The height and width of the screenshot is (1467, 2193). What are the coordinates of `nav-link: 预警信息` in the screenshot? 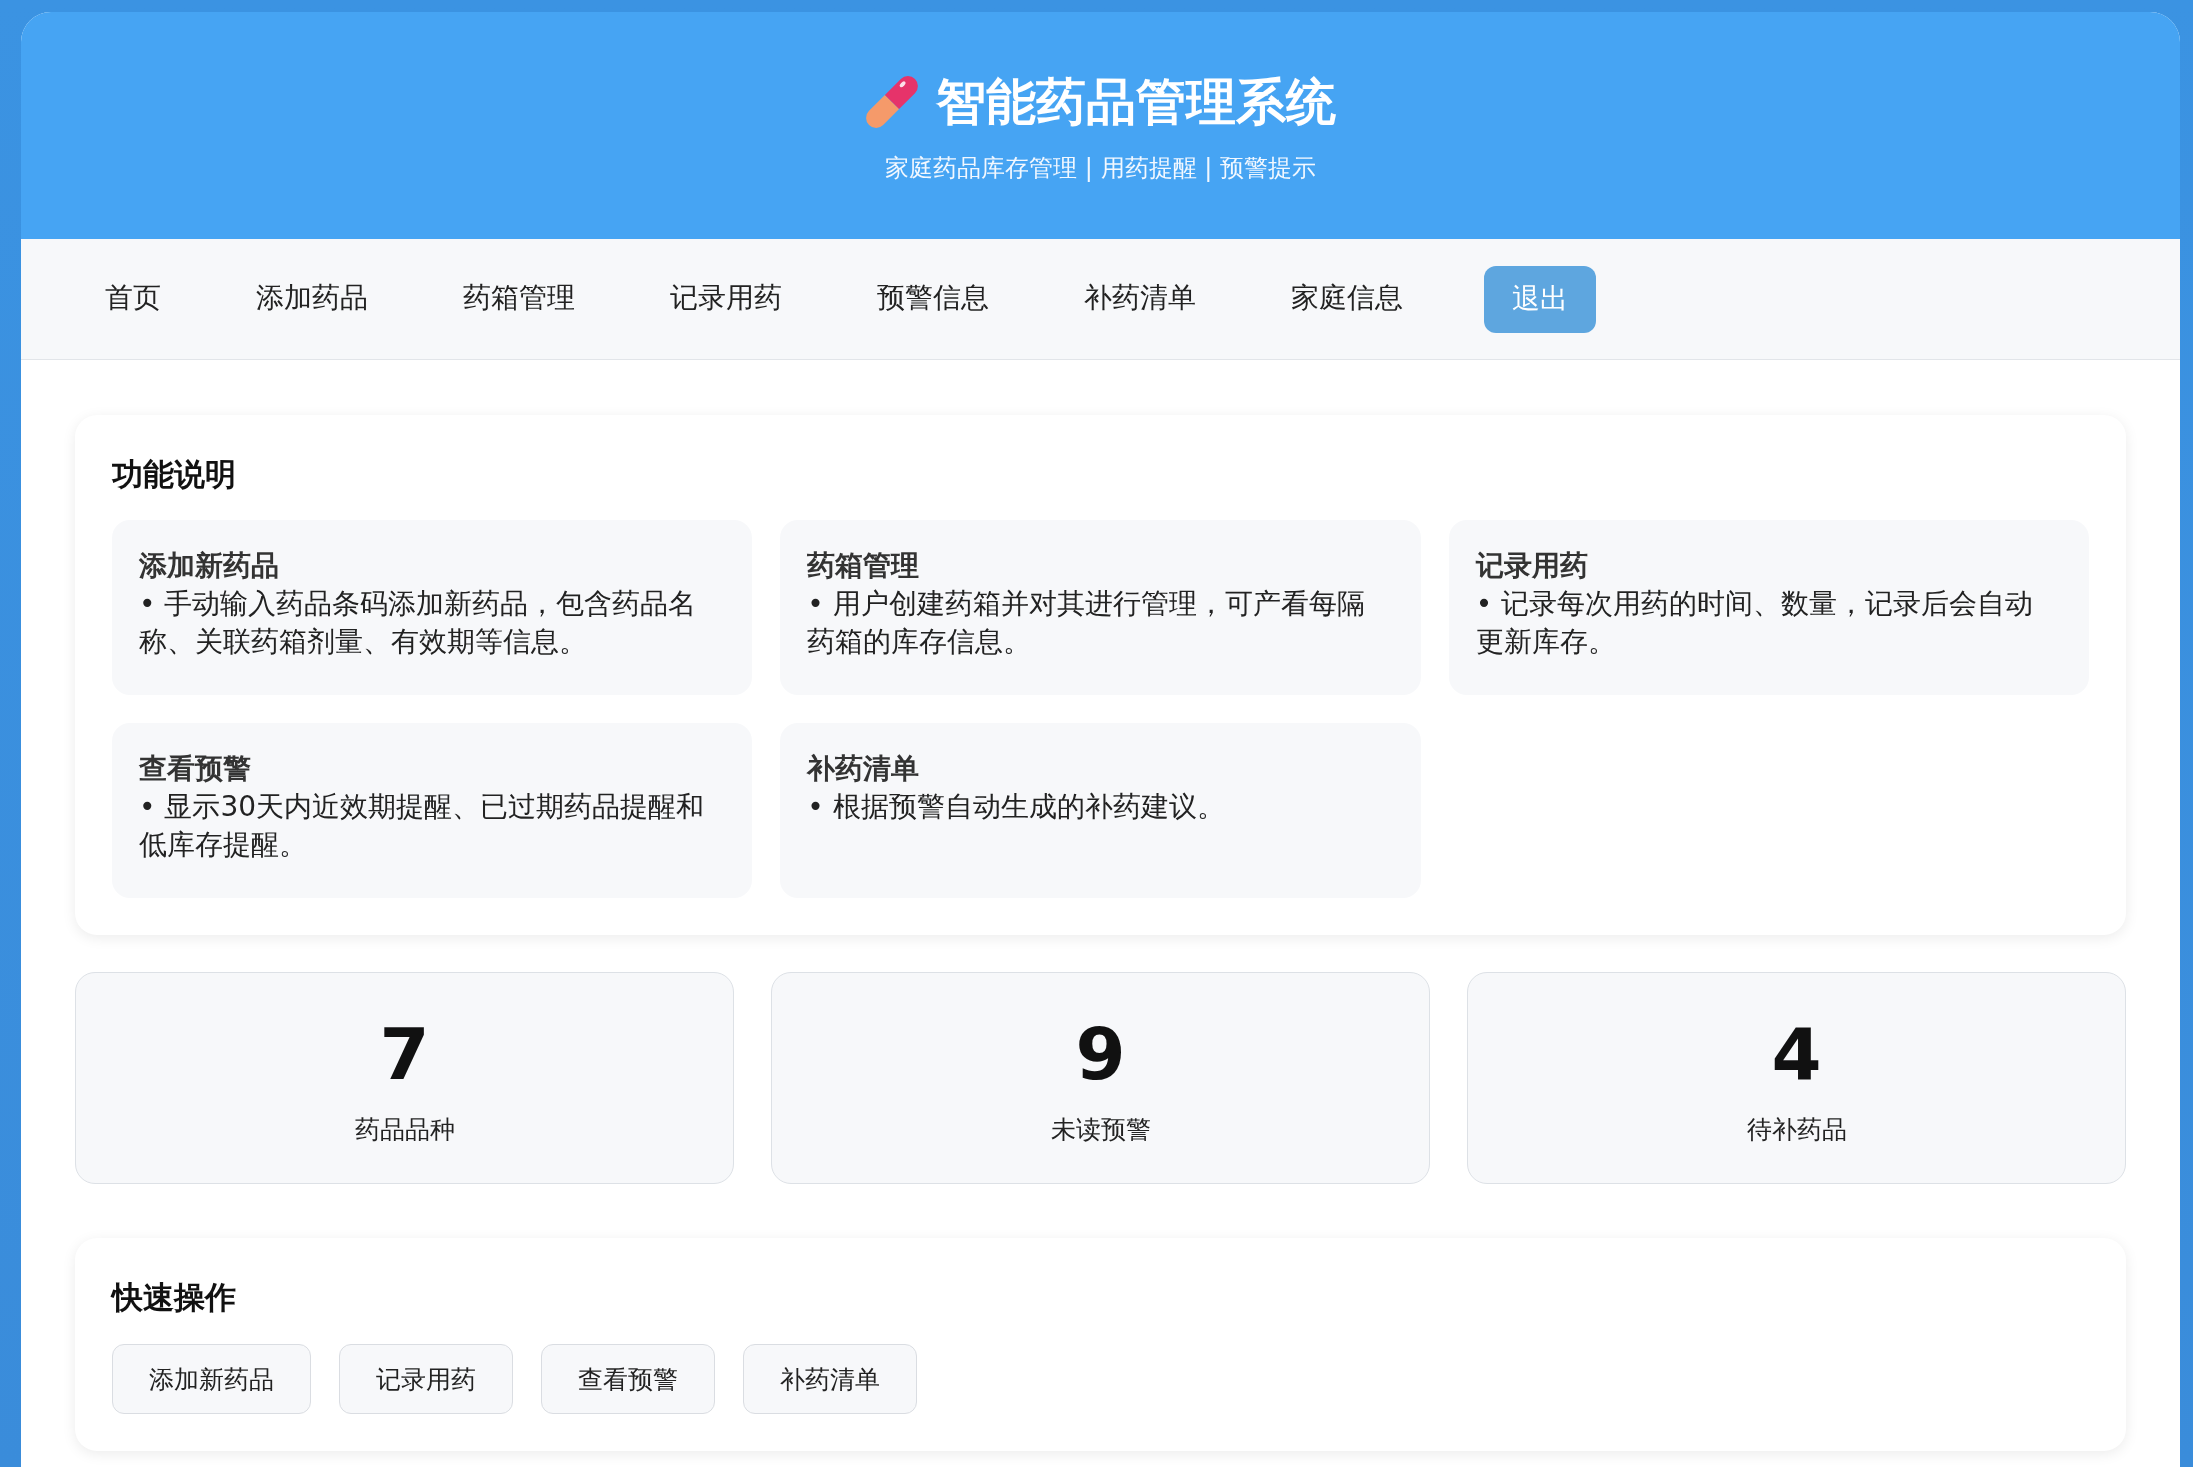 It's located at (933, 299).